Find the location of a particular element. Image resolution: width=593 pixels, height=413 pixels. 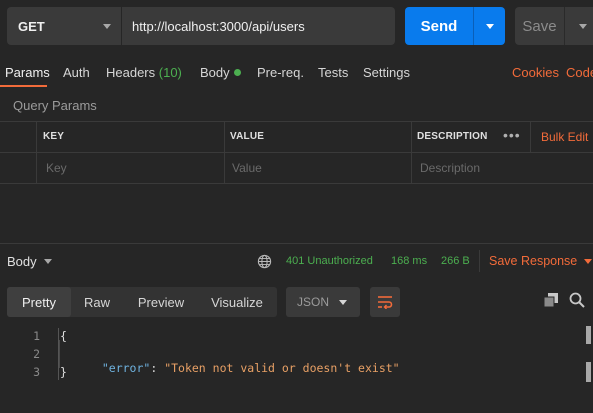

response-divider is located at coordinates (296, 243).